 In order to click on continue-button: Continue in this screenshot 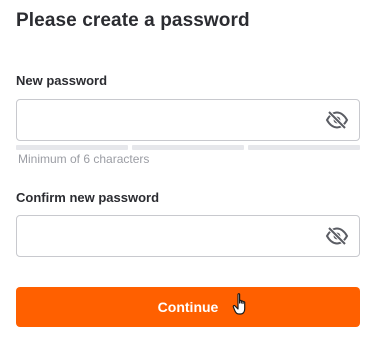, I will do `click(188, 307)`.